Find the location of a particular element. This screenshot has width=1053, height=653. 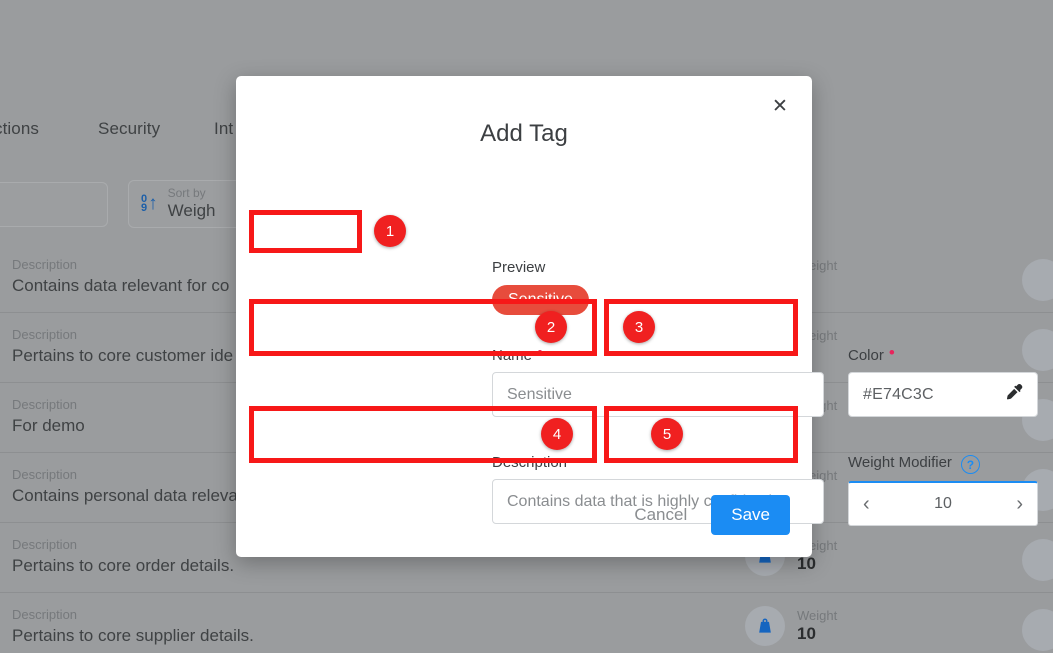

color-input: #E74C3C is located at coordinates (943, 394).